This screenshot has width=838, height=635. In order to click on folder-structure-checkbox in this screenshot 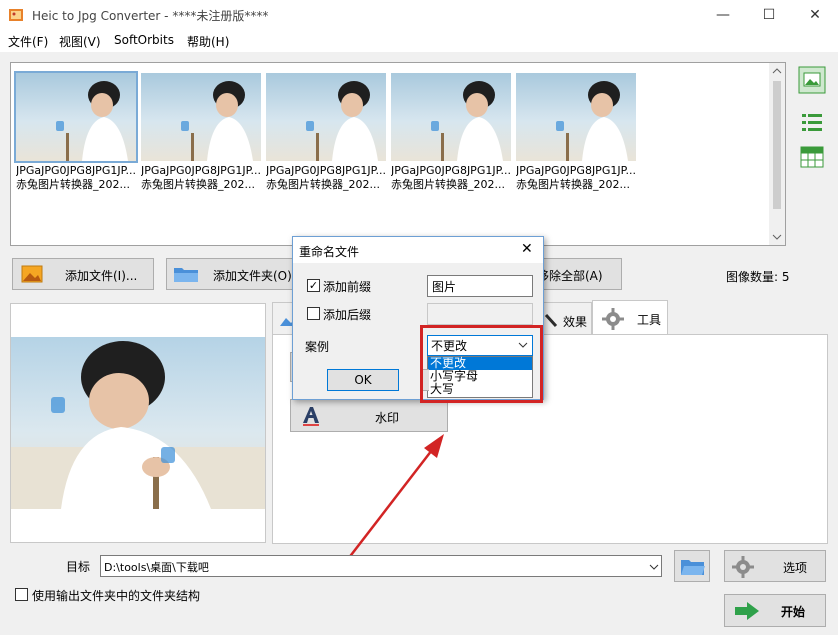, I will do `click(21, 594)`.